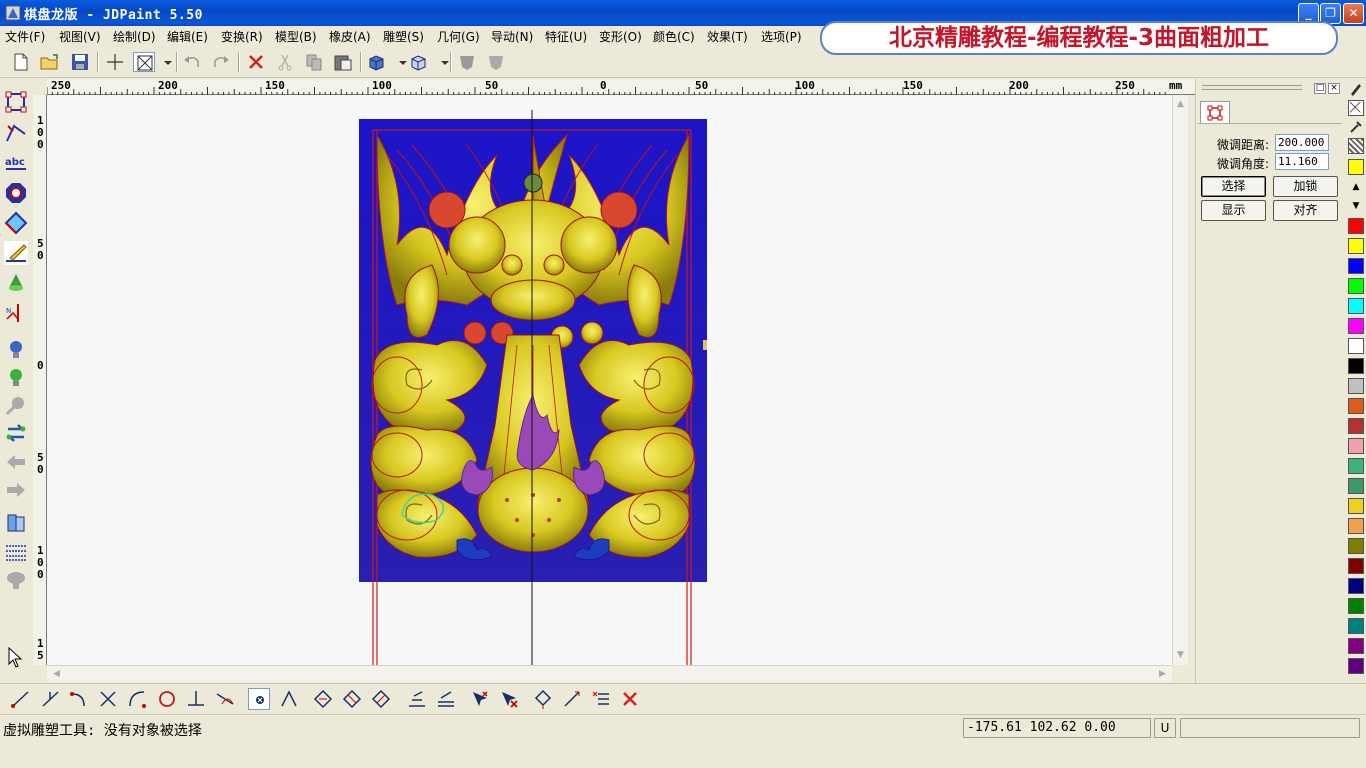  I want to click on menu-edit: 编辑(E), so click(187, 36).